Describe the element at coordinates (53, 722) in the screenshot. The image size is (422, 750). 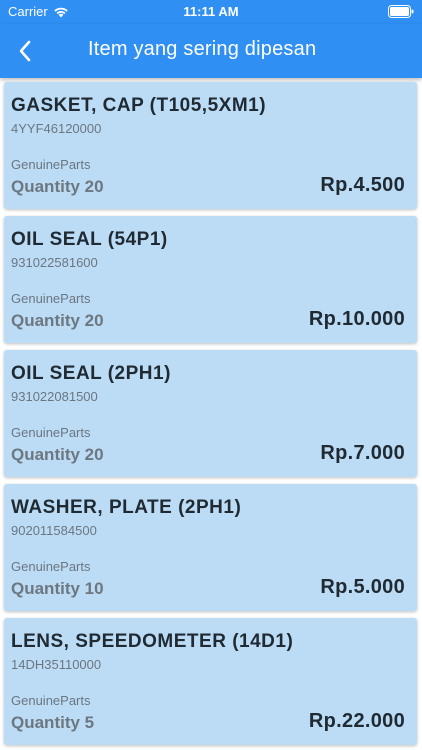
I see `item-quantity: Quantity 5` at that location.